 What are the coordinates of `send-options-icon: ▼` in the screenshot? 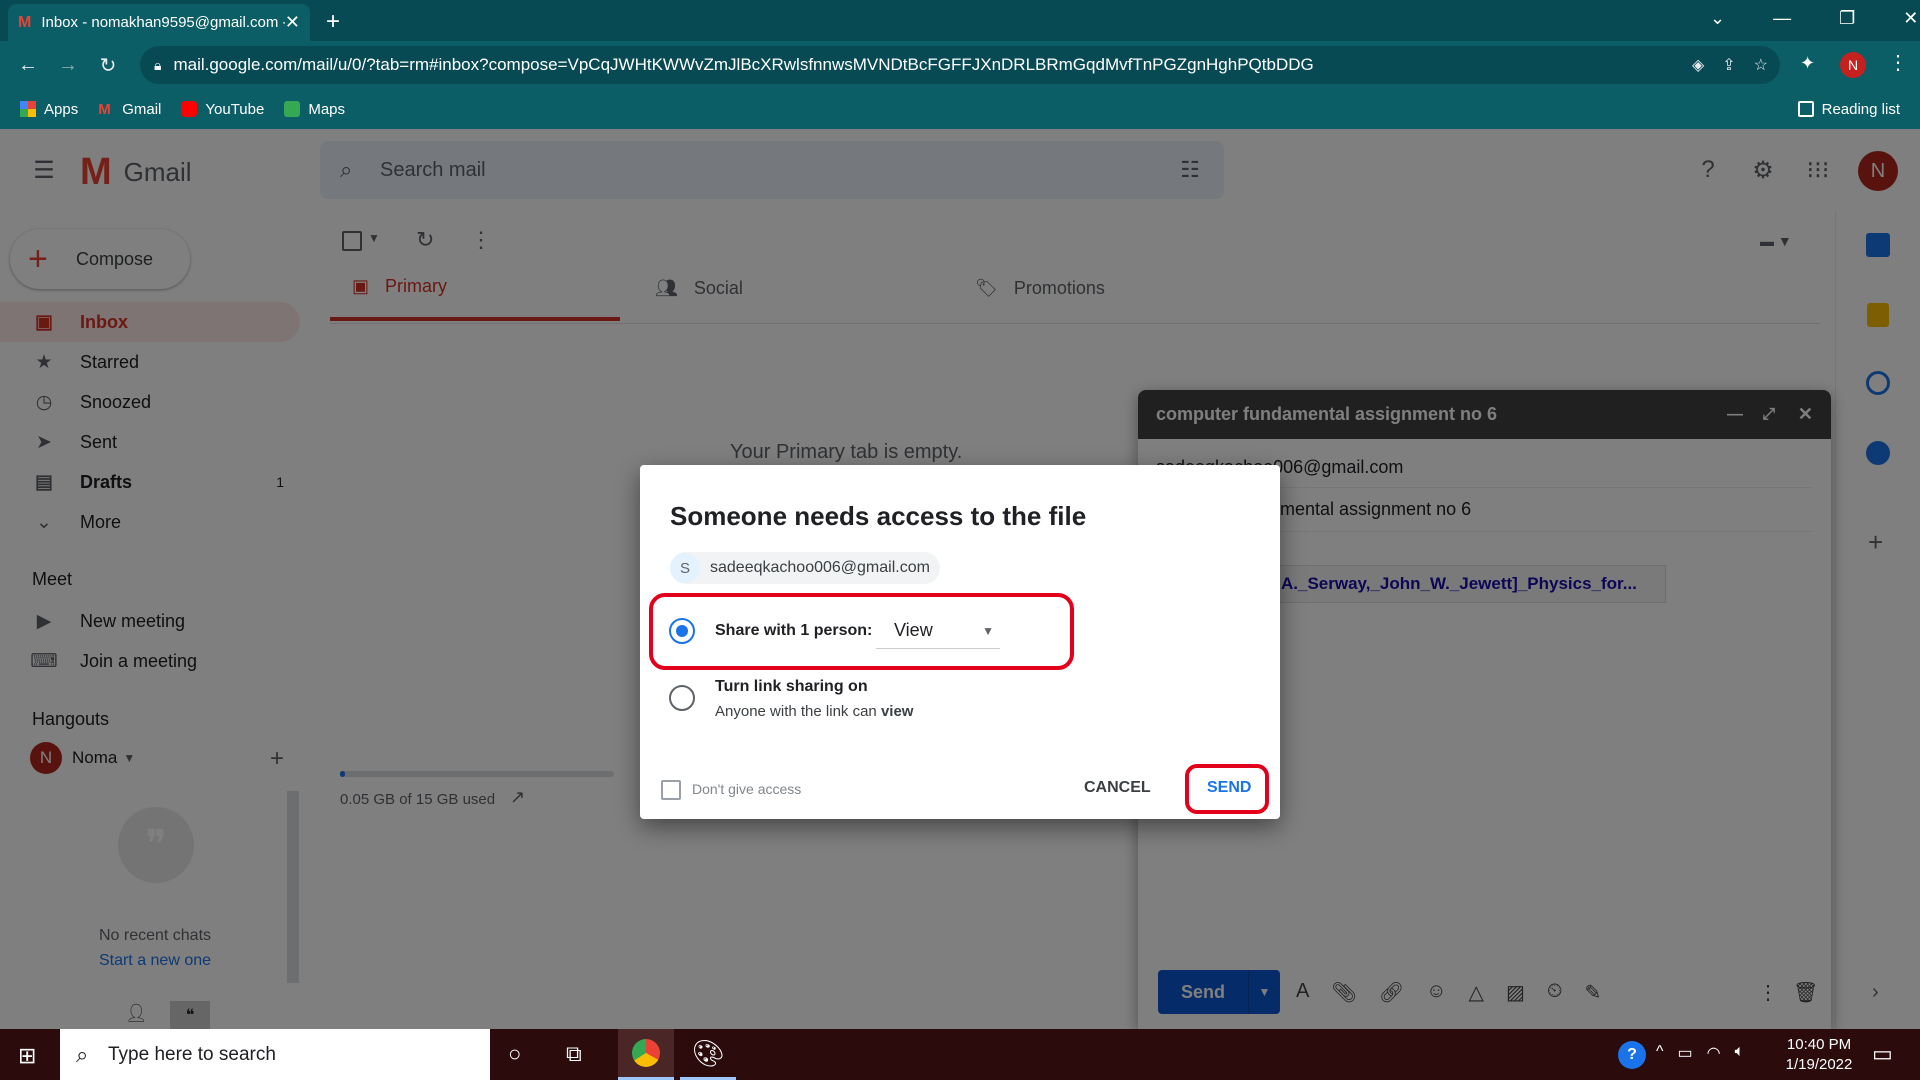 It's located at (1264, 992).